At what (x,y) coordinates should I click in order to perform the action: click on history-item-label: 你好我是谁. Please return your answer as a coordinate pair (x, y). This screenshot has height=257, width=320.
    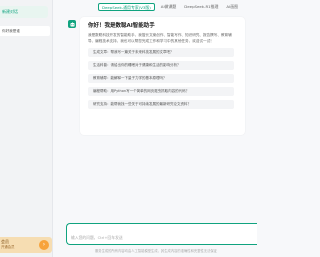
    Looking at the image, I should click on (11, 31).